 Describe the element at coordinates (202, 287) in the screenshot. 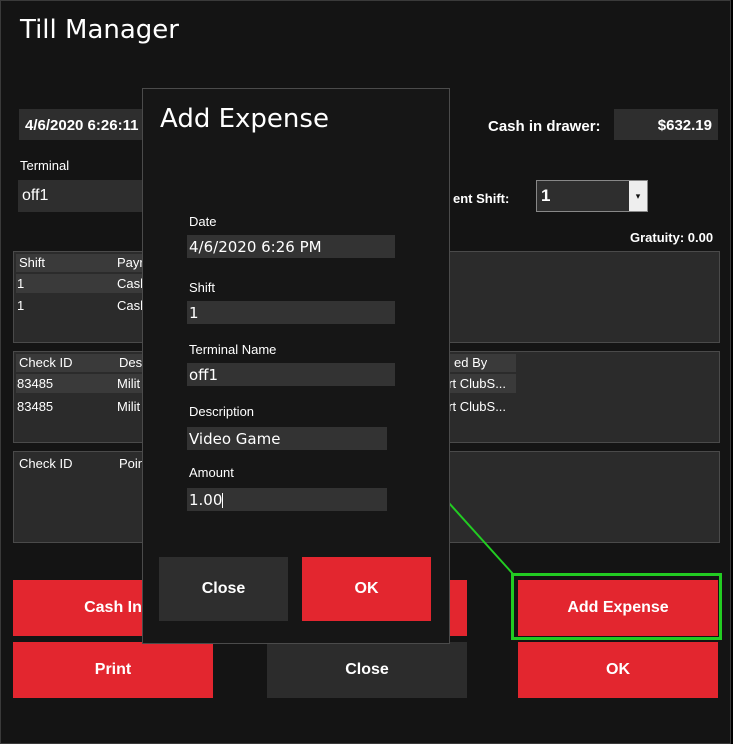

I see `shift-label: Shift` at that location.